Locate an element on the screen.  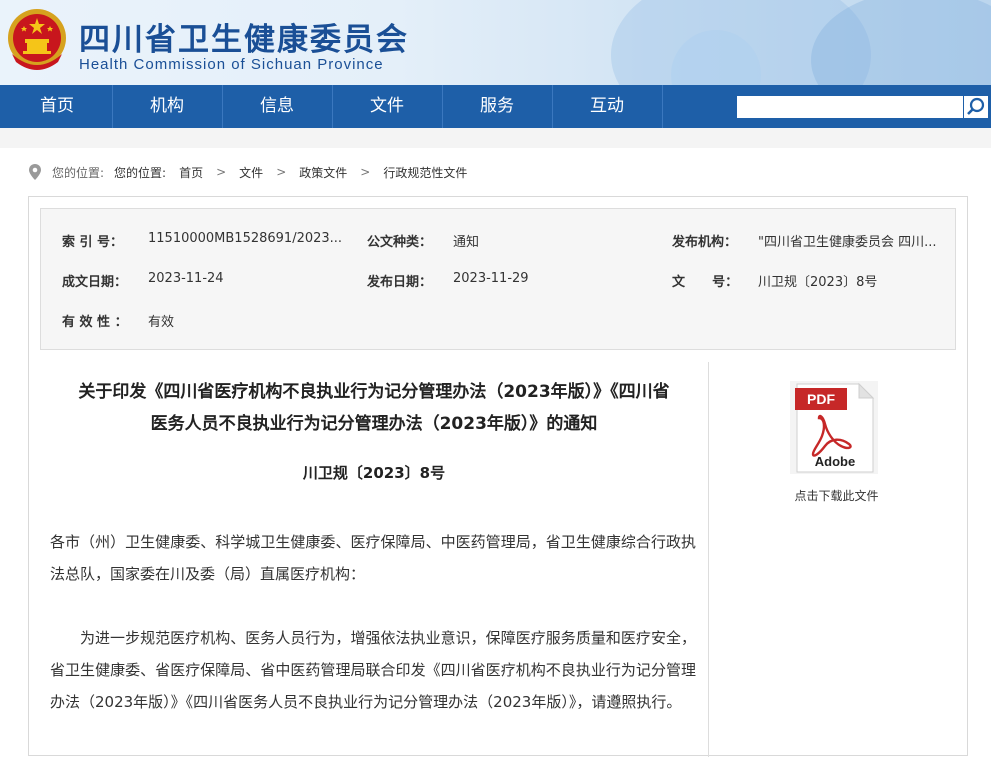
breadcrumb-item-normative: 行政规范性文件 is located at coordinates (425, 172).